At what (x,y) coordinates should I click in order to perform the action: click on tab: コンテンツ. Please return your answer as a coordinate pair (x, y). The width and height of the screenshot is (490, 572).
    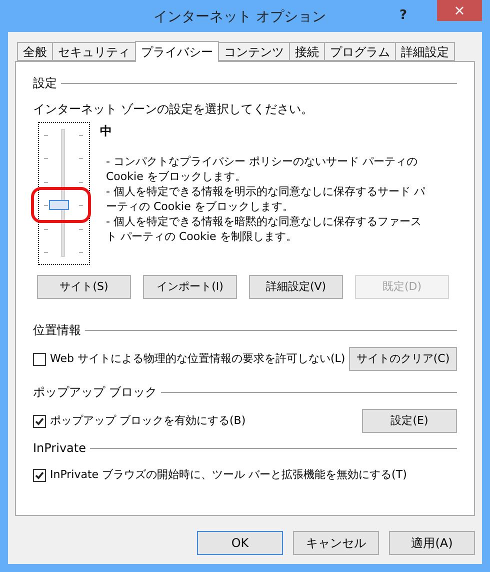
    Looking at the image, I should click on (254, 51).